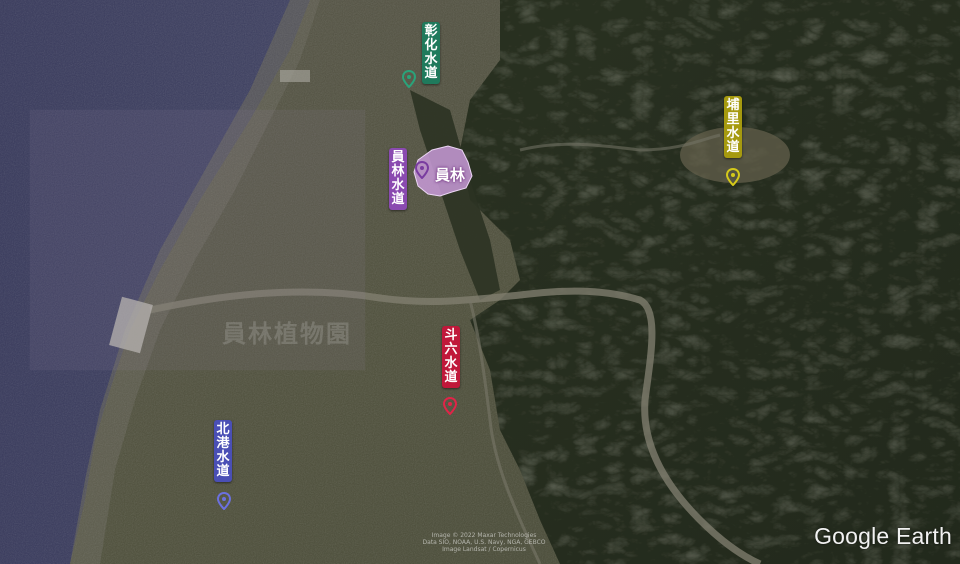 The width and height of the screenshot is (960, 564). I want to click on waterway-label-yuanlin: 員林水道, so click(398, 179).